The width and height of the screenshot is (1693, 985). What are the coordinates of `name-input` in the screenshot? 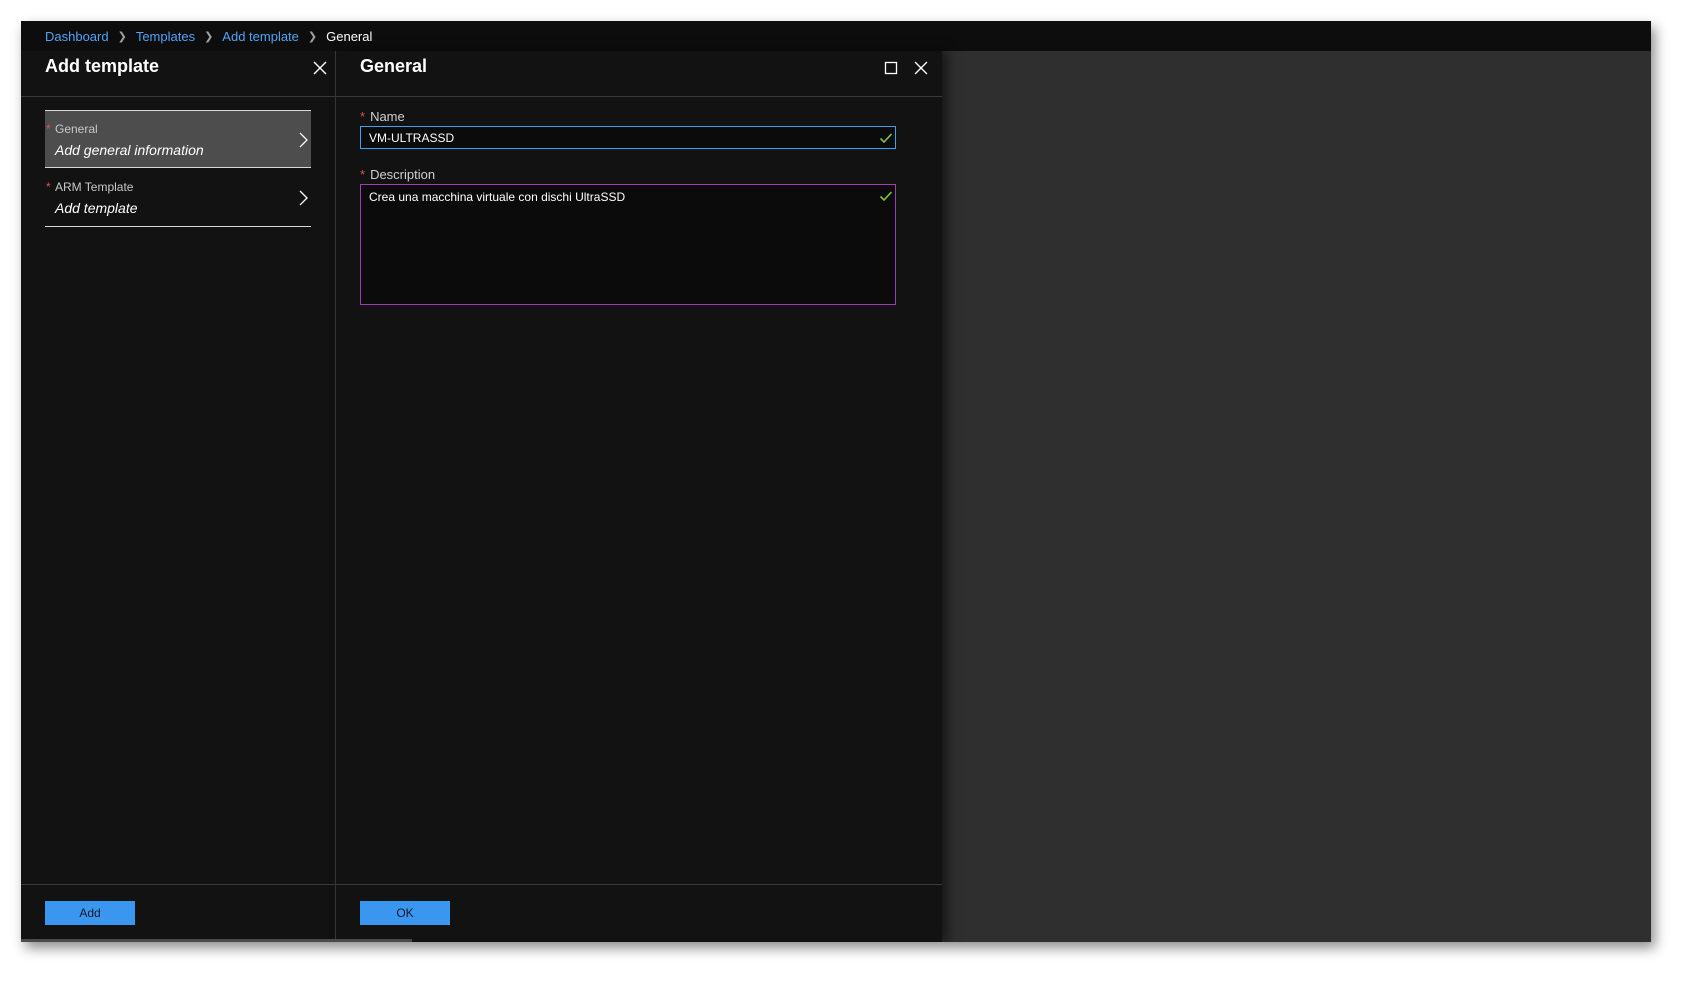 It's located at (628, 137).